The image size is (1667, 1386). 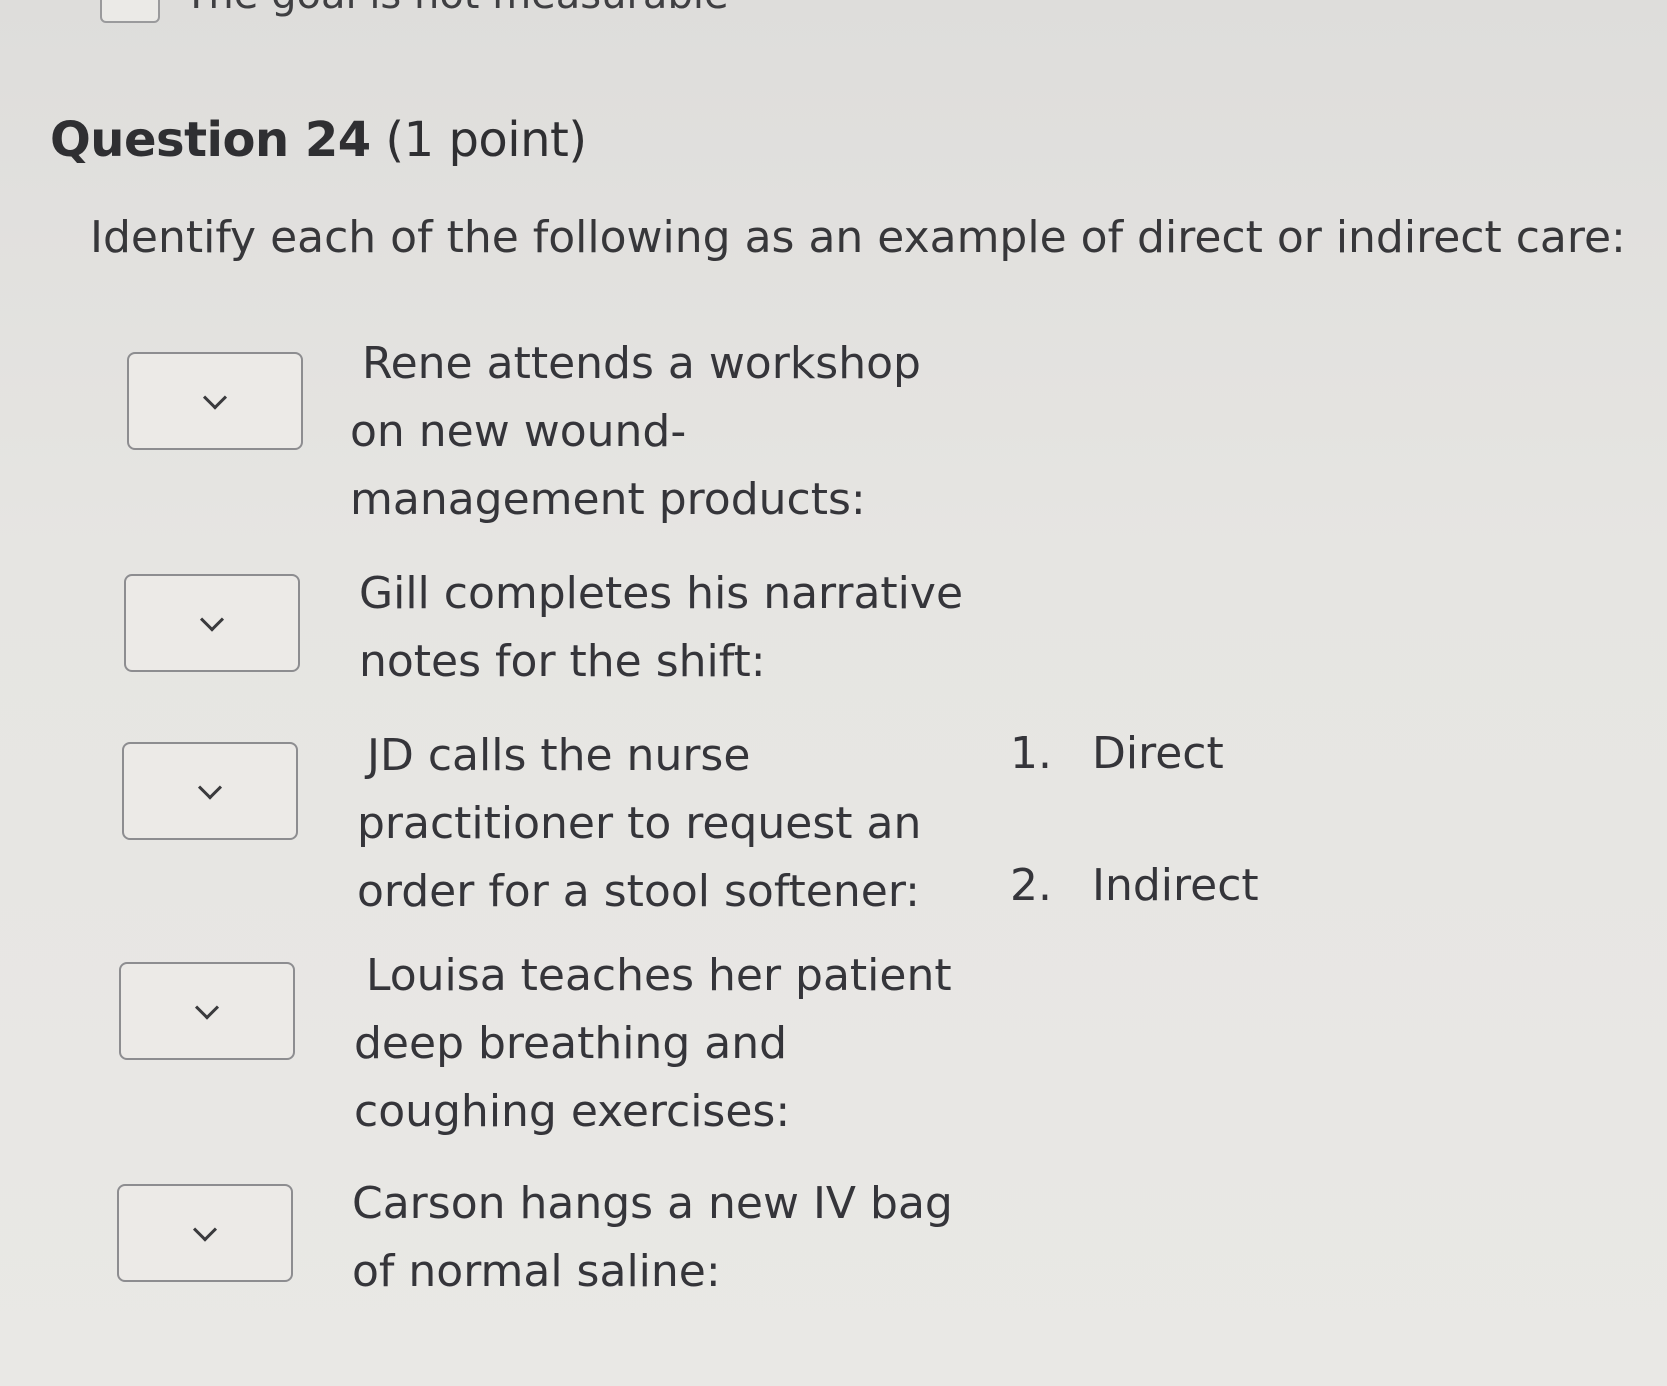 What do you see at coordinates (1134, 926) in the screenshot?
I see `answer-option-indirect: 2. Indirect` at bounding box center [1134, 926].